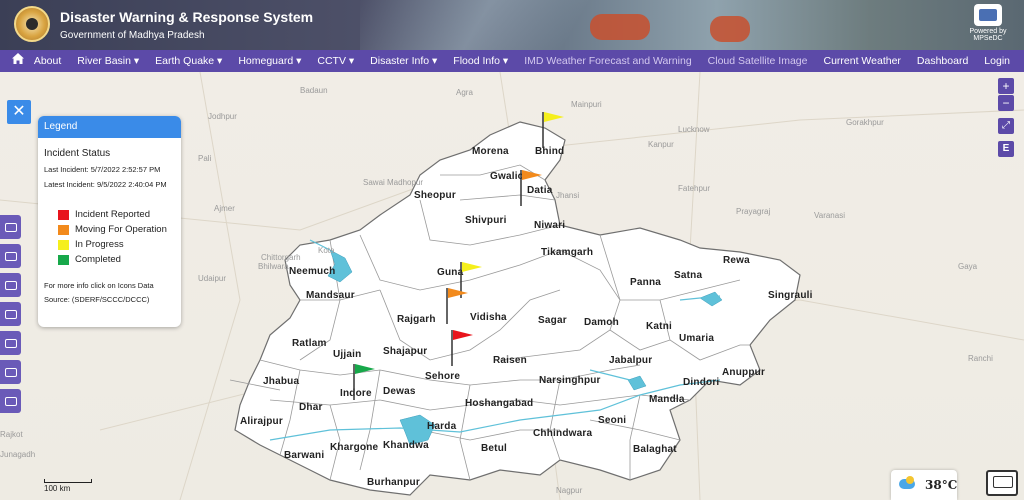  I want to click on nav-homeguard: Homeguard ▾, so click(269, 61).